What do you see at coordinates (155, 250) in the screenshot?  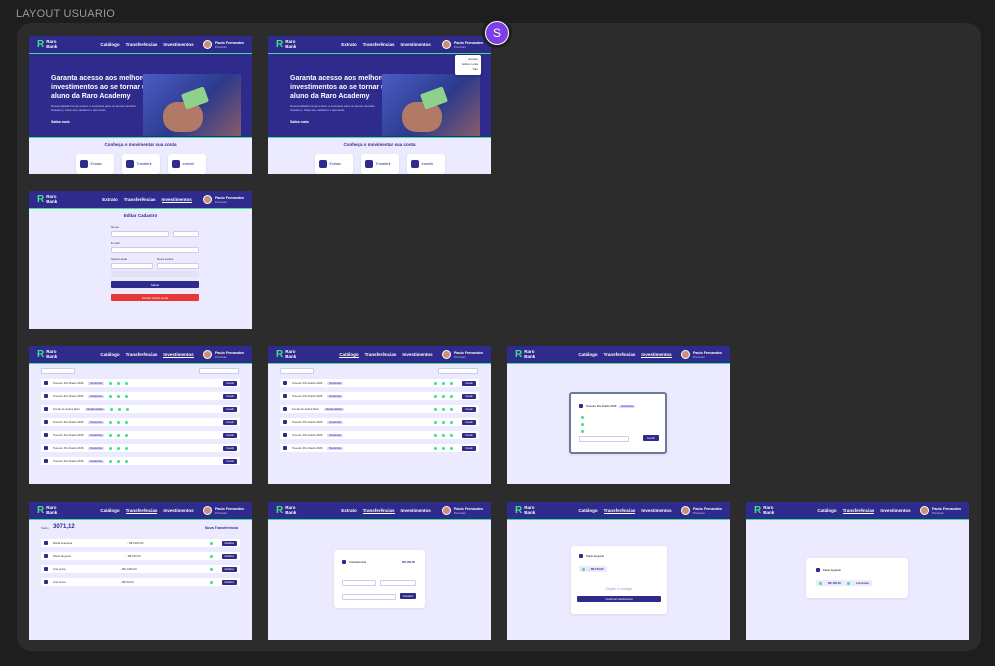 I see `email-input` at bounding box center [155, 250].